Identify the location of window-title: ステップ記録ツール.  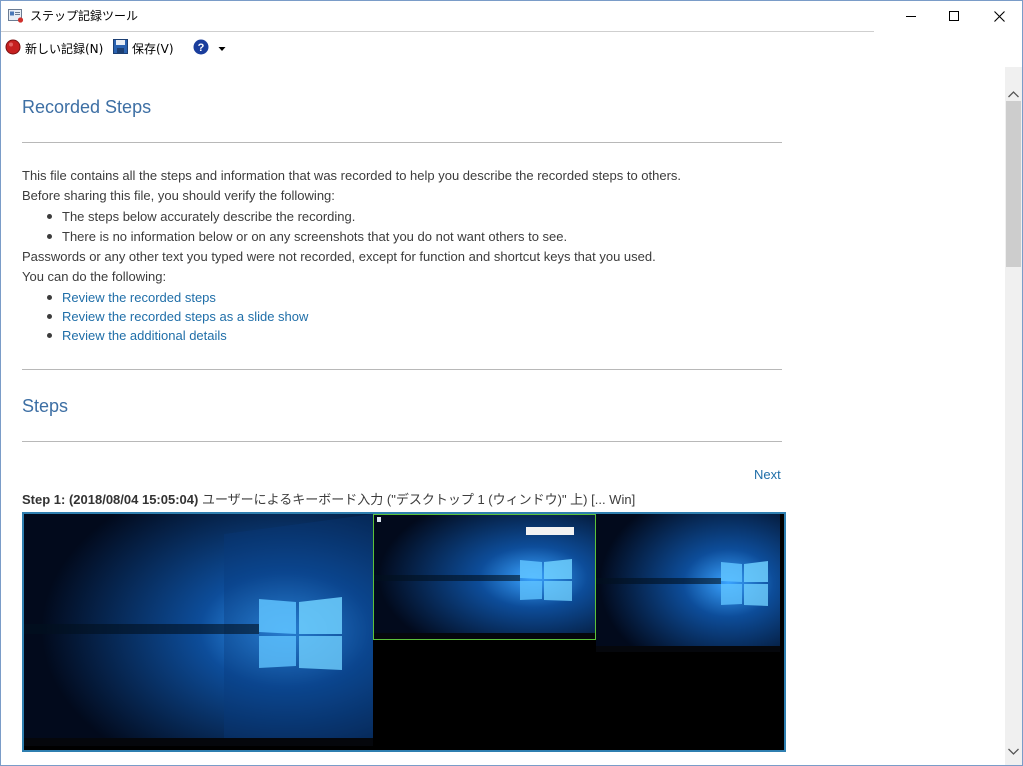
(84, 16).